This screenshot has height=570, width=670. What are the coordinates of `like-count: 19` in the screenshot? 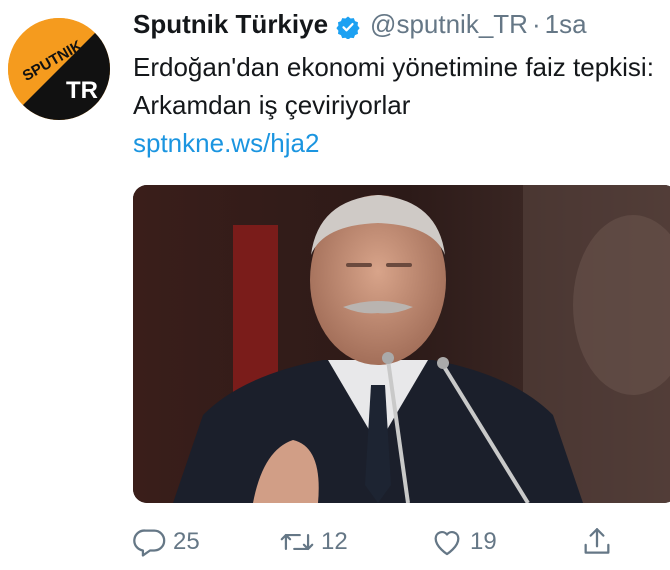 It's located at (483, 541).